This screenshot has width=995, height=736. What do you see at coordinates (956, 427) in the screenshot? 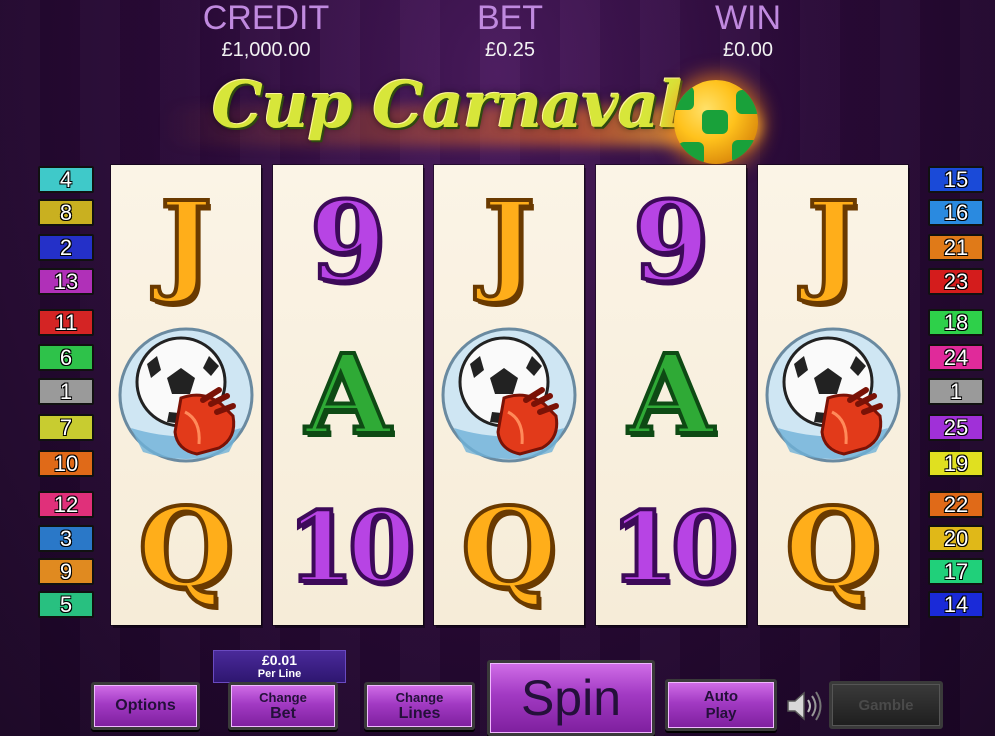
I see `payline-marker-right: 25` at bounding box center [956, 427].